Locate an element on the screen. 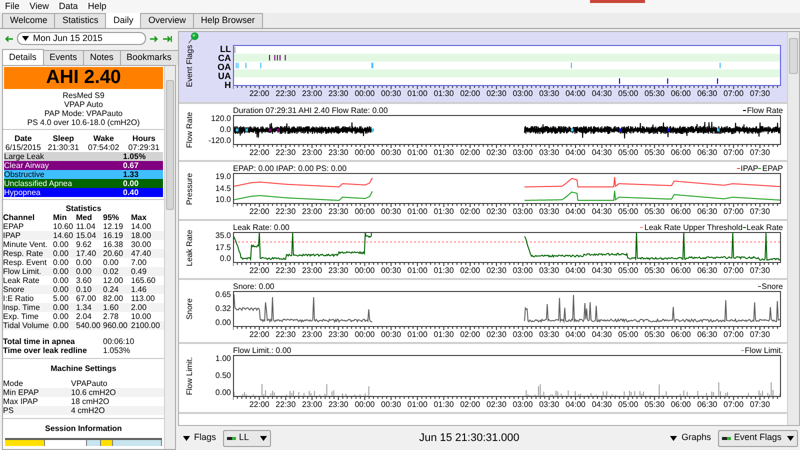  table-cell: 540.00 is located at coordinates (89, 325).